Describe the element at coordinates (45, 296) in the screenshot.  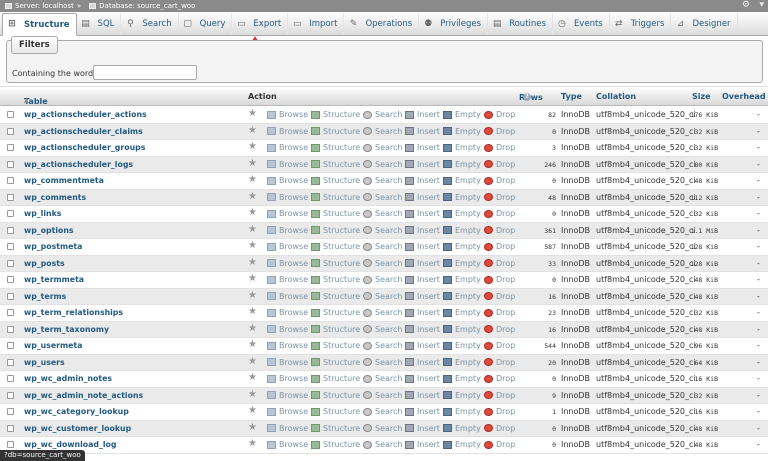
I see `table-name-link: wp_terms` at that location.